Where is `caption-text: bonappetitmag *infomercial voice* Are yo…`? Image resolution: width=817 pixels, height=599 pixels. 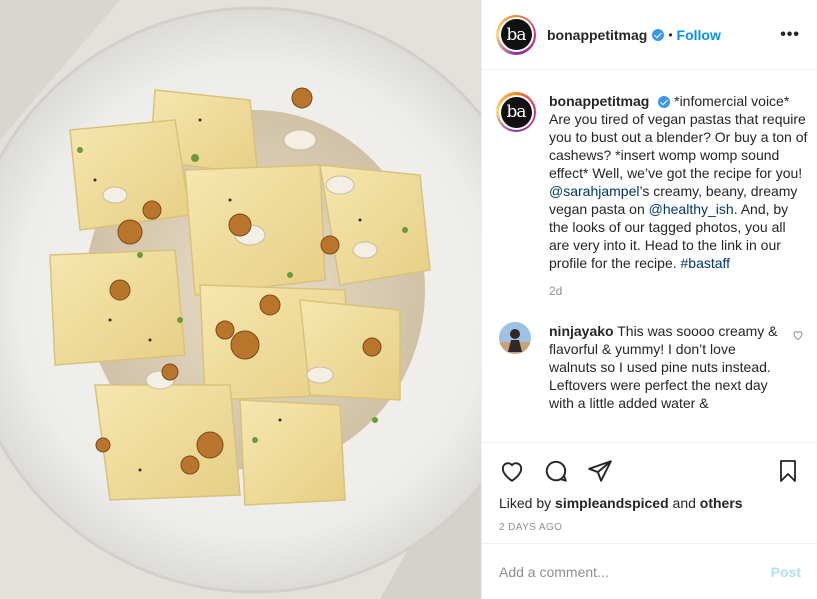 caption-text: bonappetitmag *infomercial voice* Are yo… is located at coordinates (679, 182).